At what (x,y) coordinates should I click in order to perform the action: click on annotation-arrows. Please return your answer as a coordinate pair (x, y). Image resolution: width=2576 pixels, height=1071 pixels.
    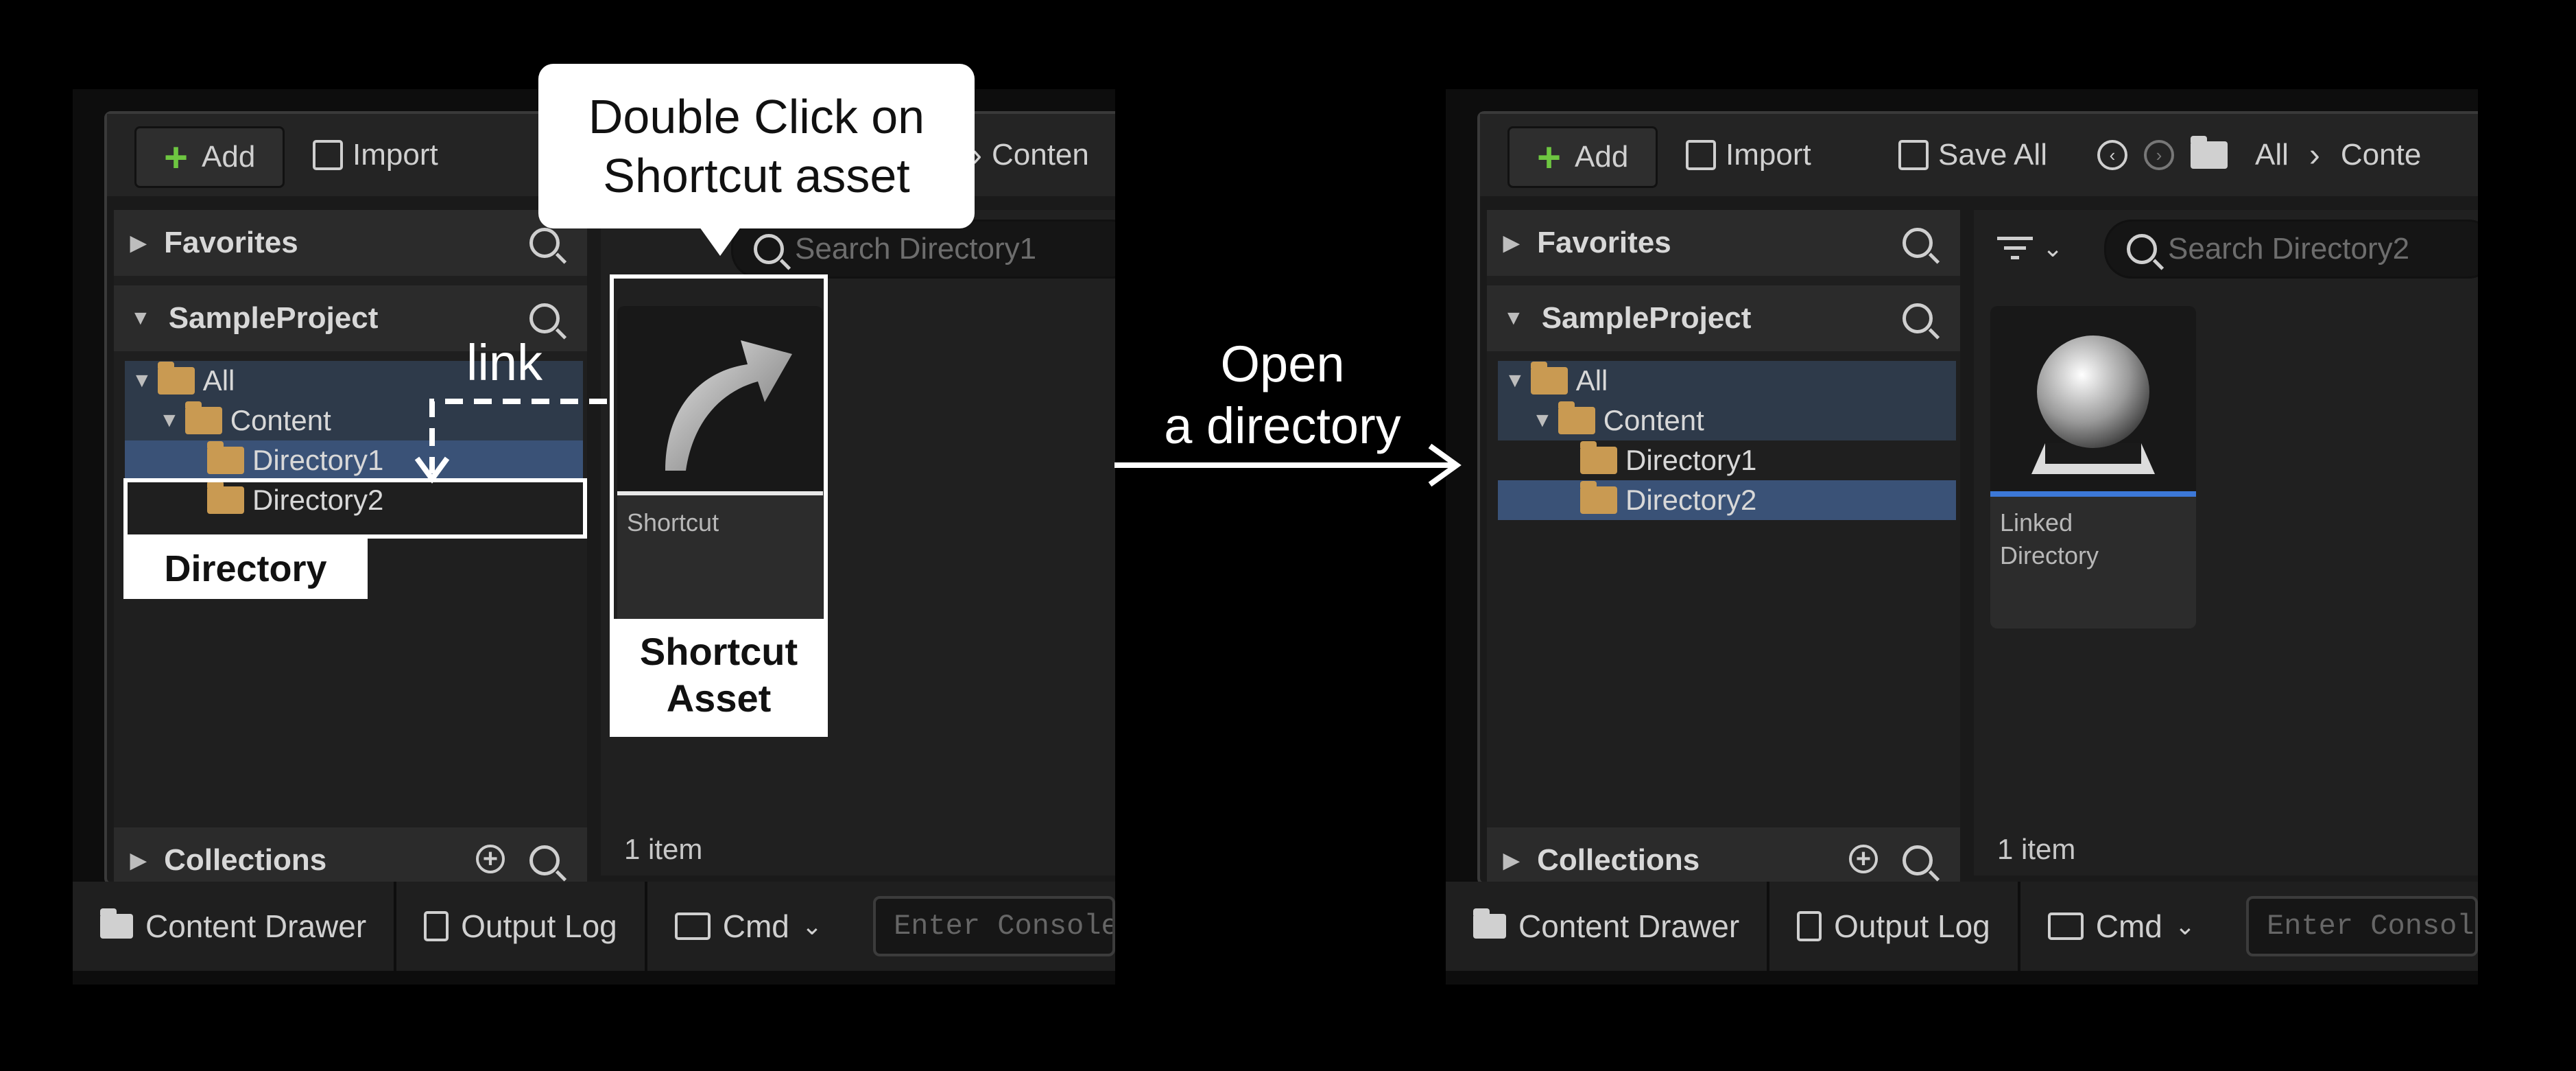
    Looking at the image, I should click on (938, 443).